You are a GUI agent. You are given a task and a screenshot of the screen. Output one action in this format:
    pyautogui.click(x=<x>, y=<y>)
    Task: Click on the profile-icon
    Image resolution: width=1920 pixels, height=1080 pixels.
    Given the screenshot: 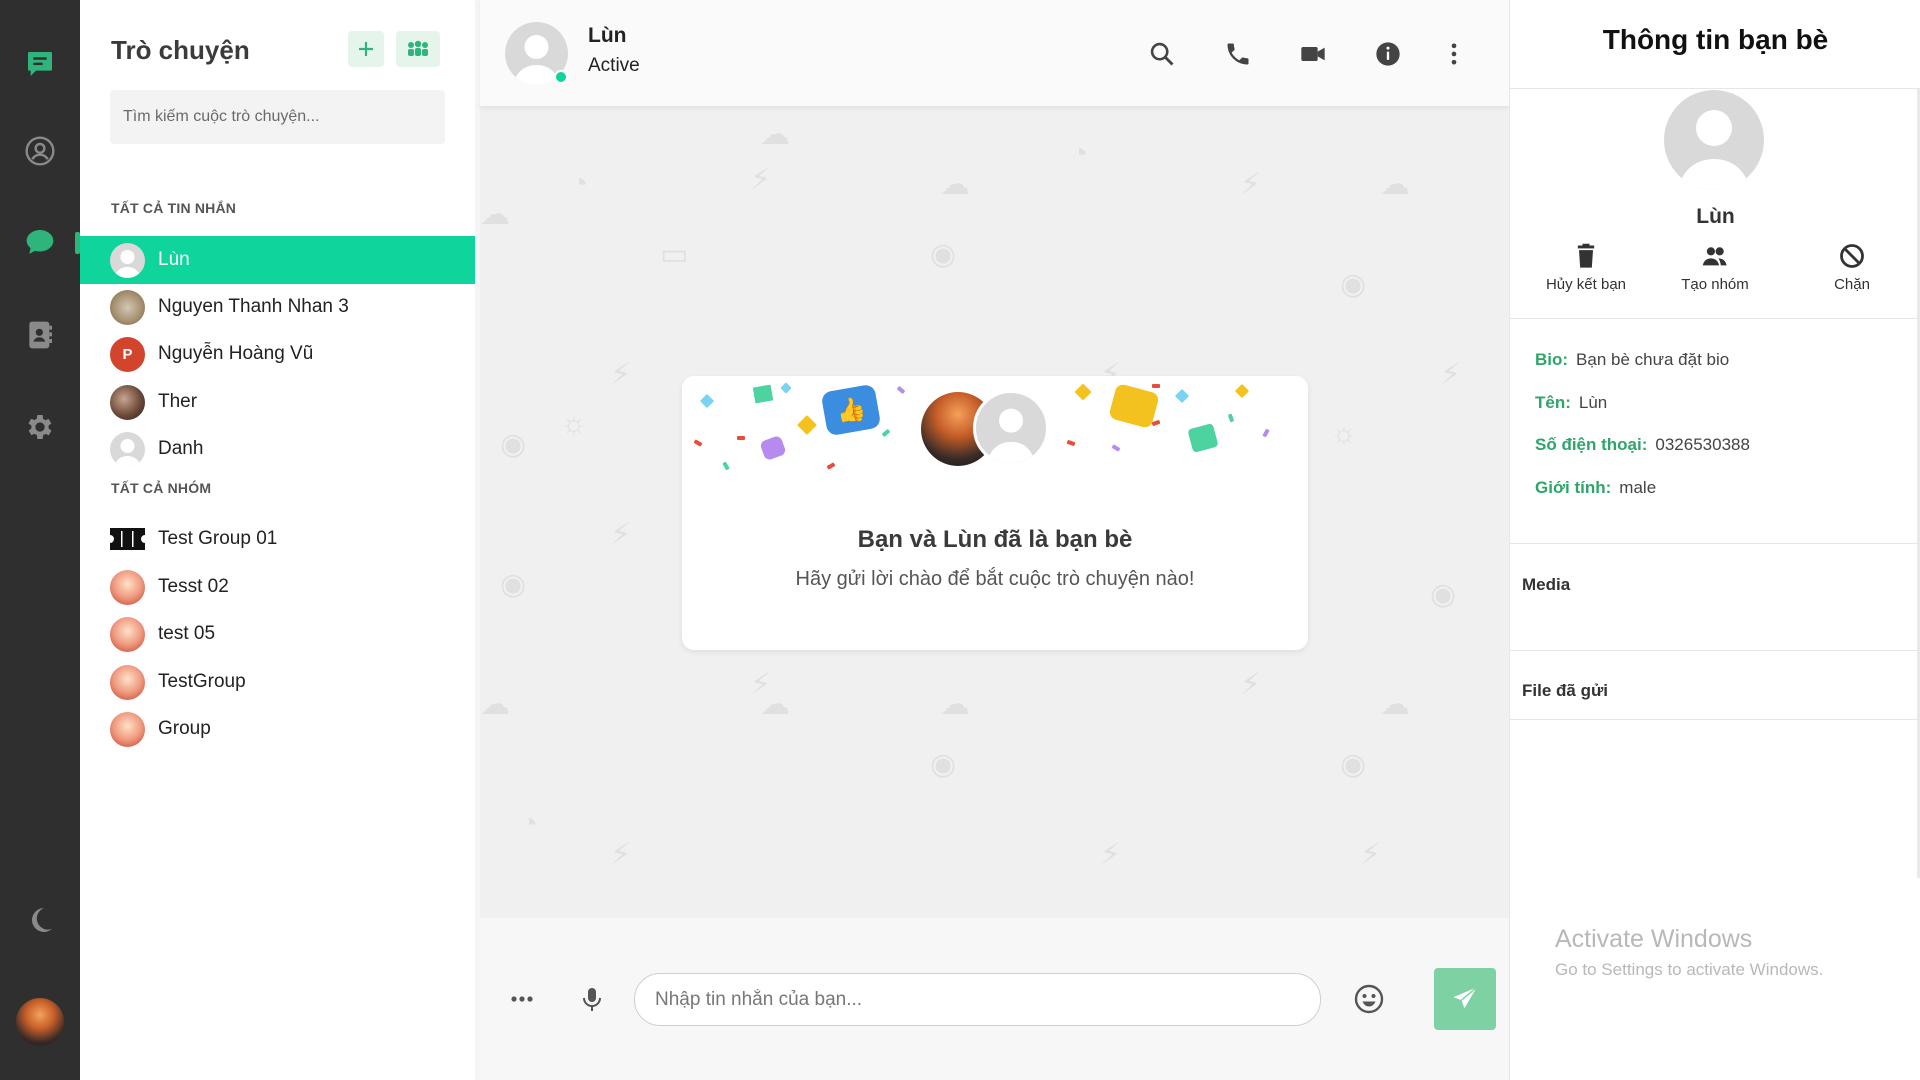 What is the action you would take?
    pyautogui.click(x=40, y=151)
    